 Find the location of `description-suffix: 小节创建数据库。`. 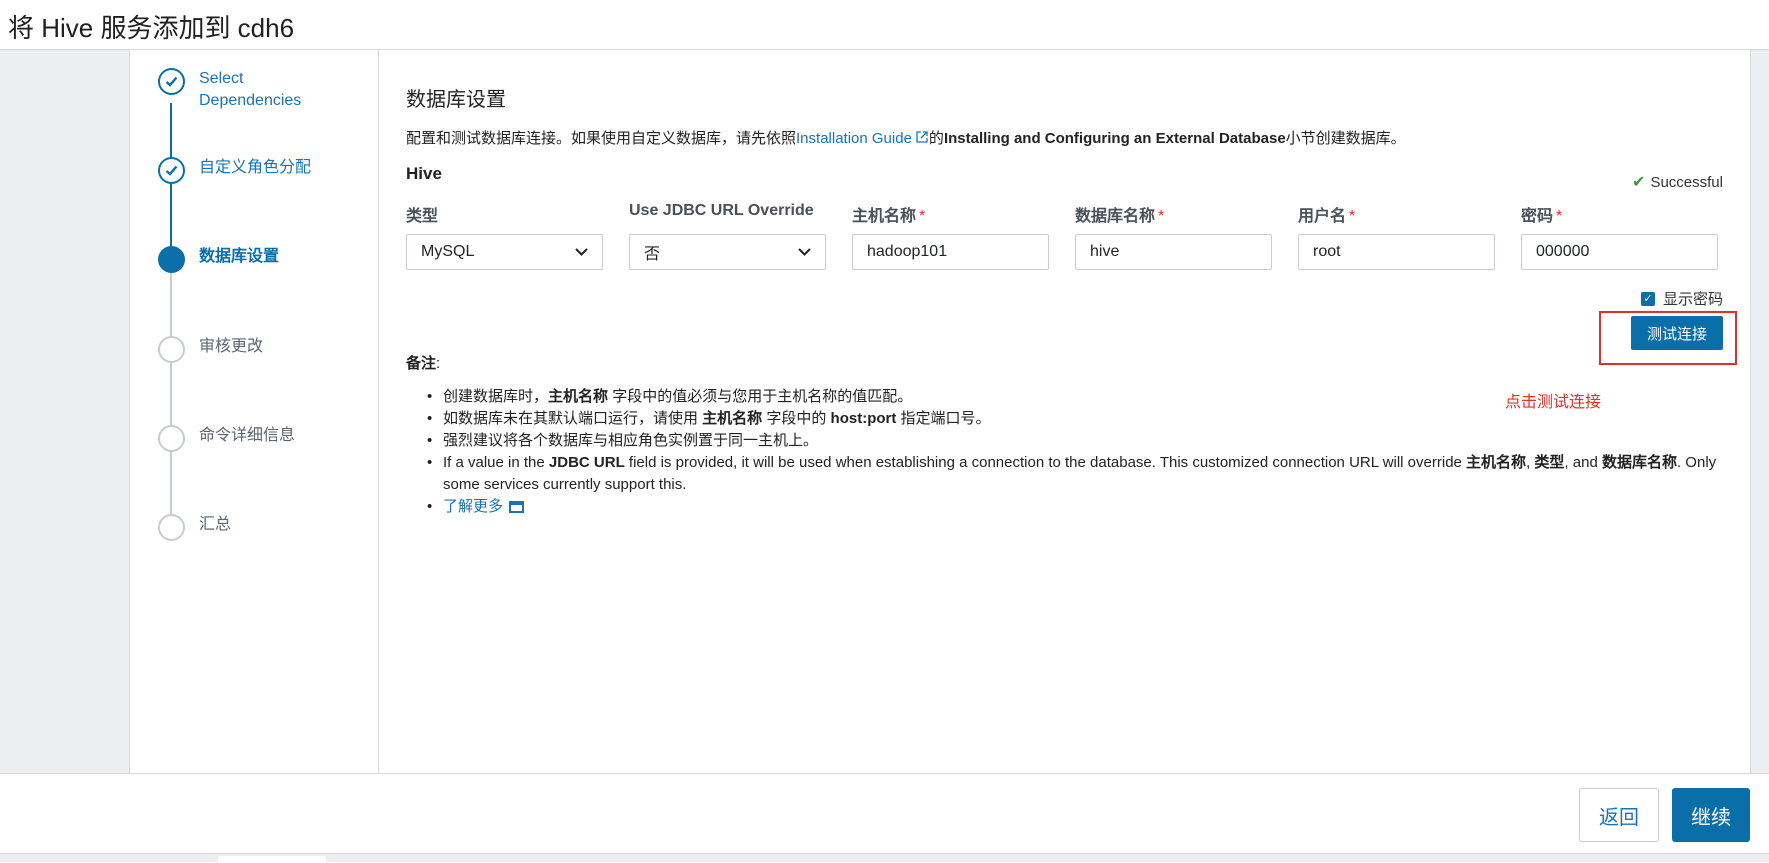

description-suffix: 小节创建数据库。 is located at coordinates (1345, 138).